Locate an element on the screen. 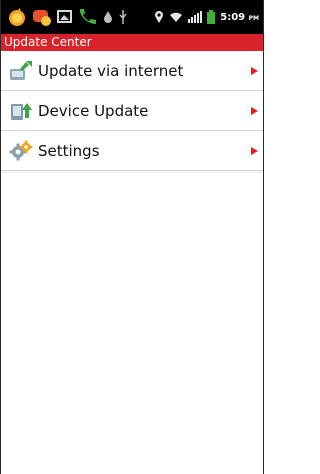  location-pin-icon is located at coordinates (159, 17).